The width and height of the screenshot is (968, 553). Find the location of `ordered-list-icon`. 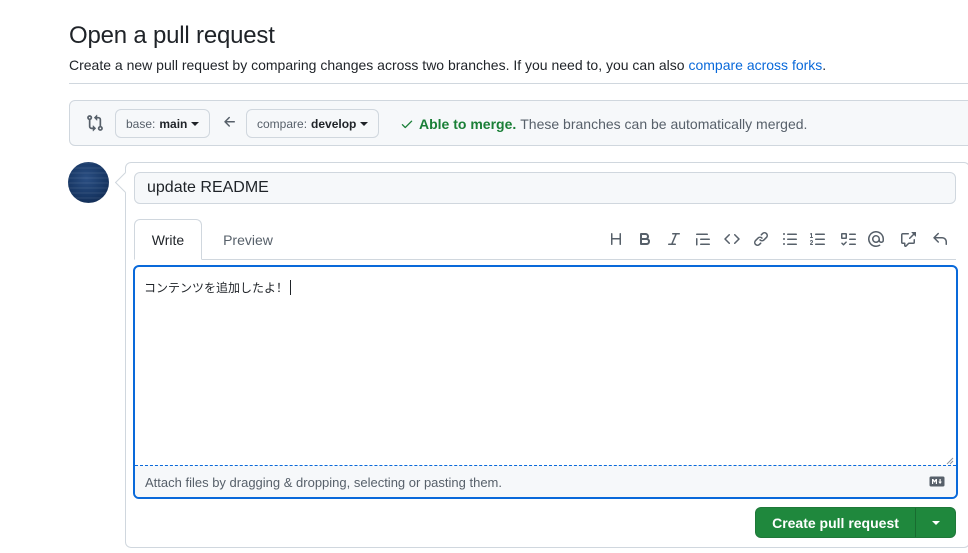

ordered-list-icon is located at coordinates (818, 239).